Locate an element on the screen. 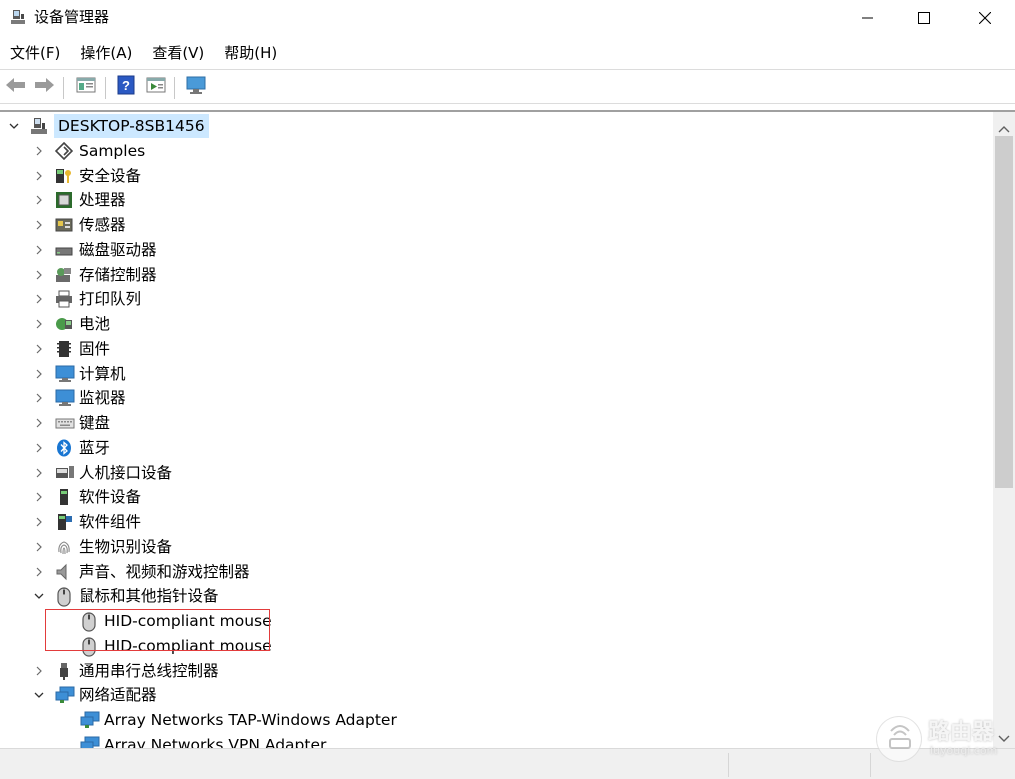 This screenshot has width=1015, height=779. help-icon: ? is located at coordinates (126, 87).